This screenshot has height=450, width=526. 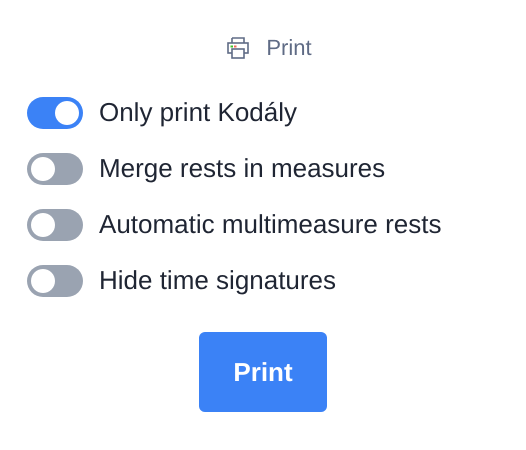 What do you see at coordinates (198, 112) in the screenshot?
I see `option-label: Only print Kodály` at bounding box center [198, 112].